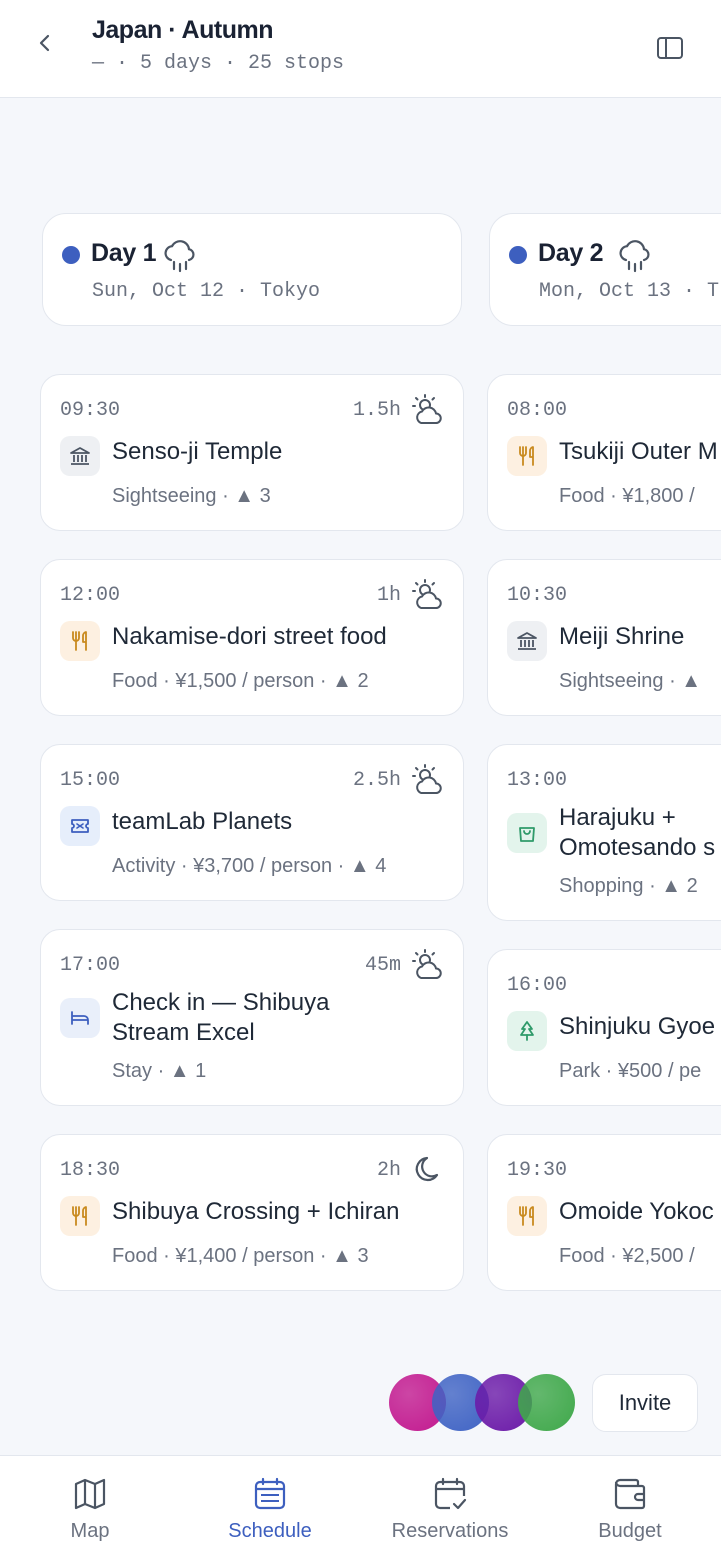 This screenshot has width=721, height=1560. I want to click on calendar-check-icon, so click(450, 1493).